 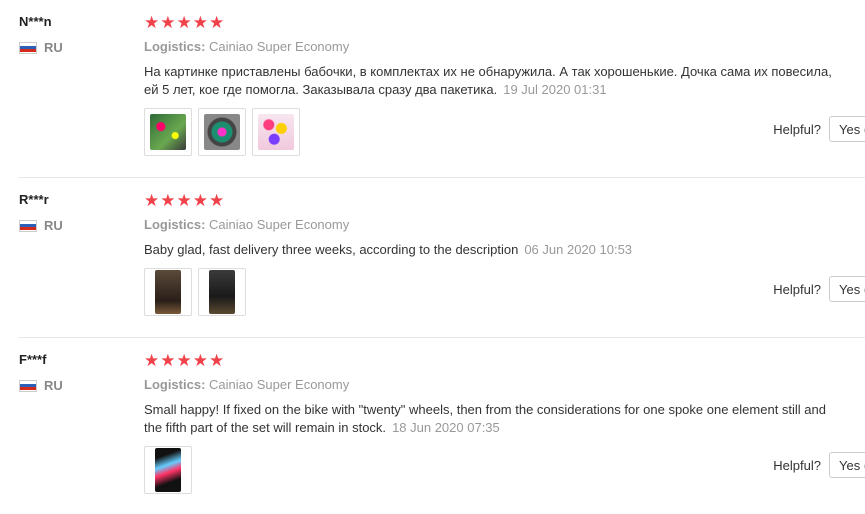 I want to click on review-date: 06 Jun 2020 10:53, so click(x=578, y=249).